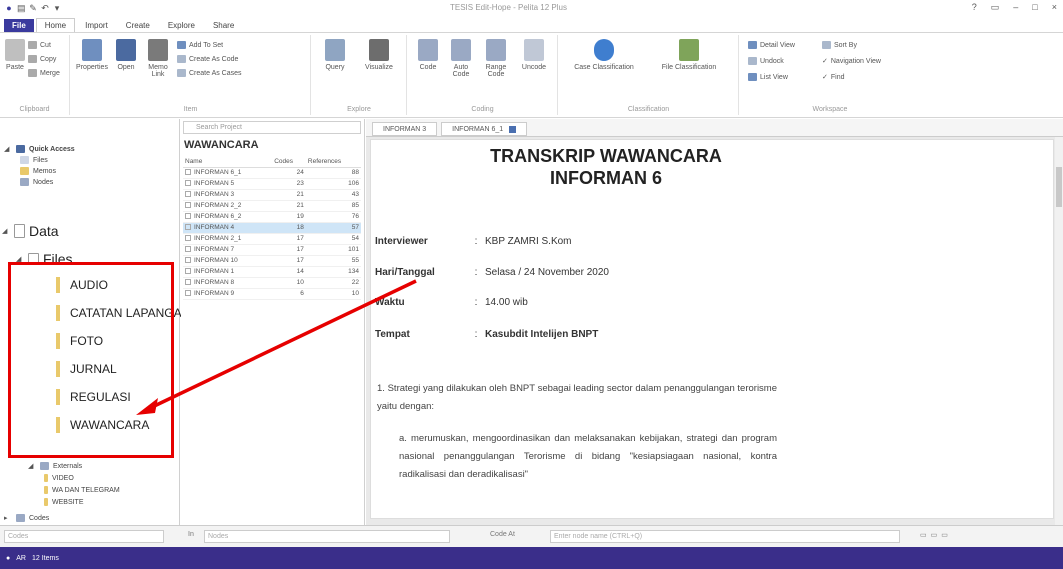  What do you see at coordinates (147, 406) in the screenshot?
I see `arrow-head` at bounding box center [147, 406].